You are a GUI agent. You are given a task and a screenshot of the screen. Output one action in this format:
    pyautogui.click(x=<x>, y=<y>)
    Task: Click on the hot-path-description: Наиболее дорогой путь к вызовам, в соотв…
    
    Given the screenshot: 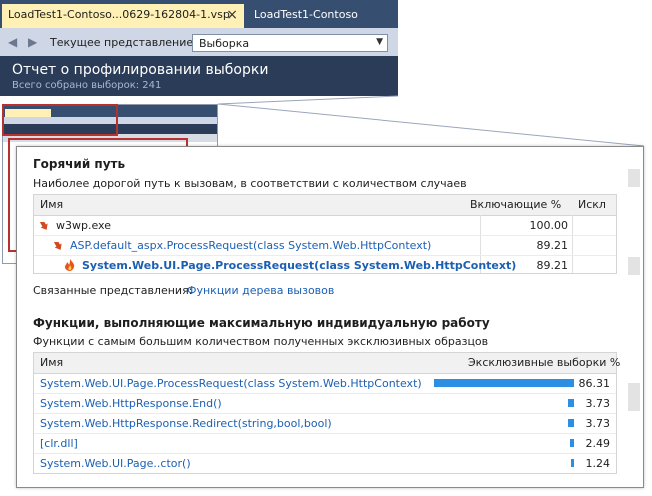 What is the action you would take?
    pyautogui.click(x=250, y=183)
    